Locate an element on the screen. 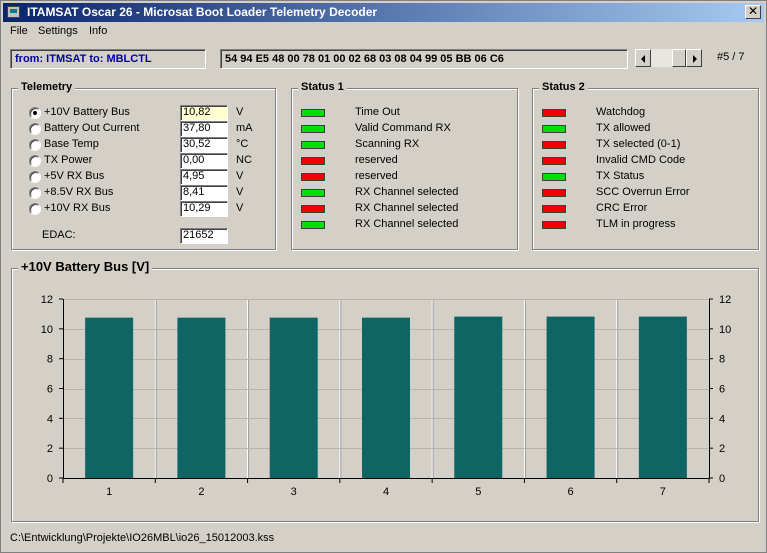 This screenshot has width=767, height=553. status1-item: Valid Command RX is located at coordinates (402, 129).